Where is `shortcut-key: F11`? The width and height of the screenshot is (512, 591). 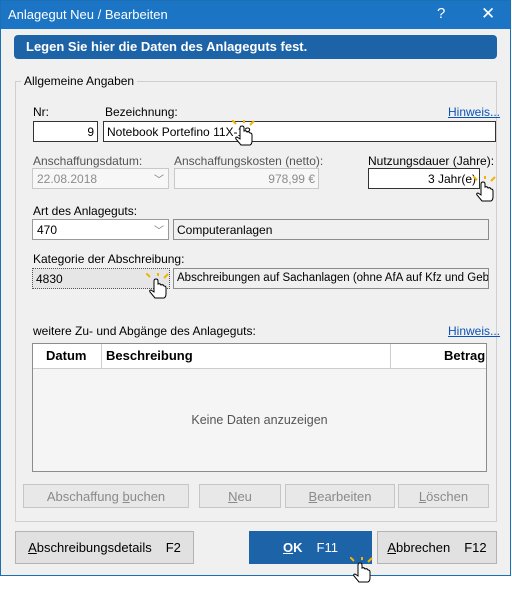
shortcut-key: F11 is located at coordinates (327, 547).